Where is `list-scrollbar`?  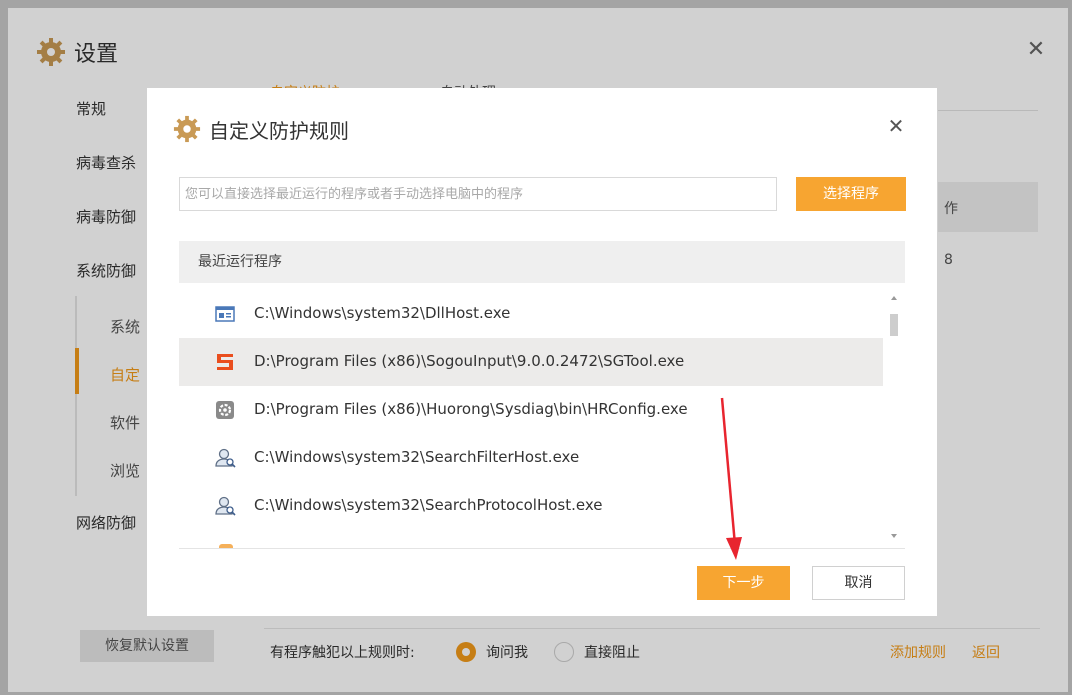 list-scrollbar is located at coordinates (895, 419).